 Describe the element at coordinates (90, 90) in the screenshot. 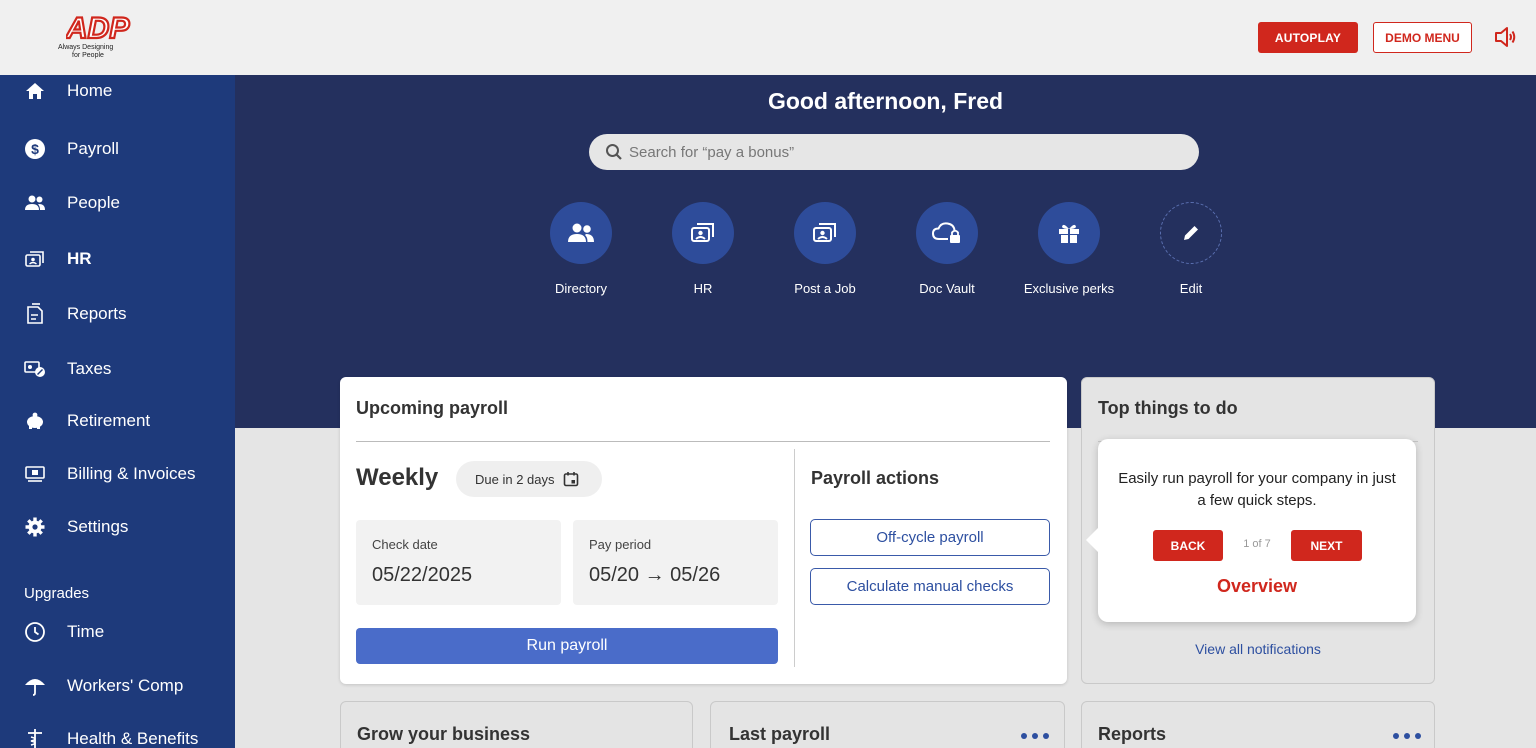

I see `sidebar-item-label: Home` at that location.